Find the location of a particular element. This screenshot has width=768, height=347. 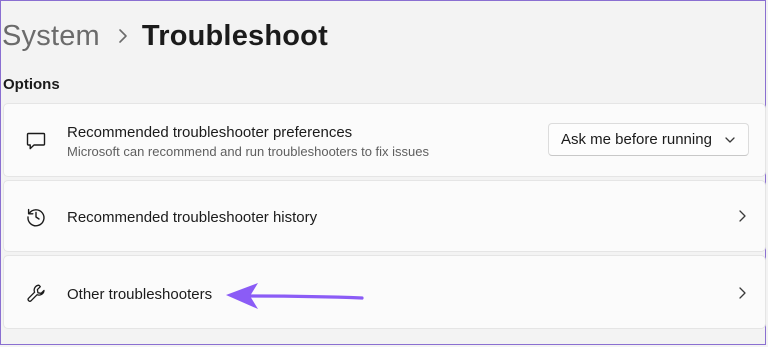

chat-bubble-icon is located at coordinates (36, 141).